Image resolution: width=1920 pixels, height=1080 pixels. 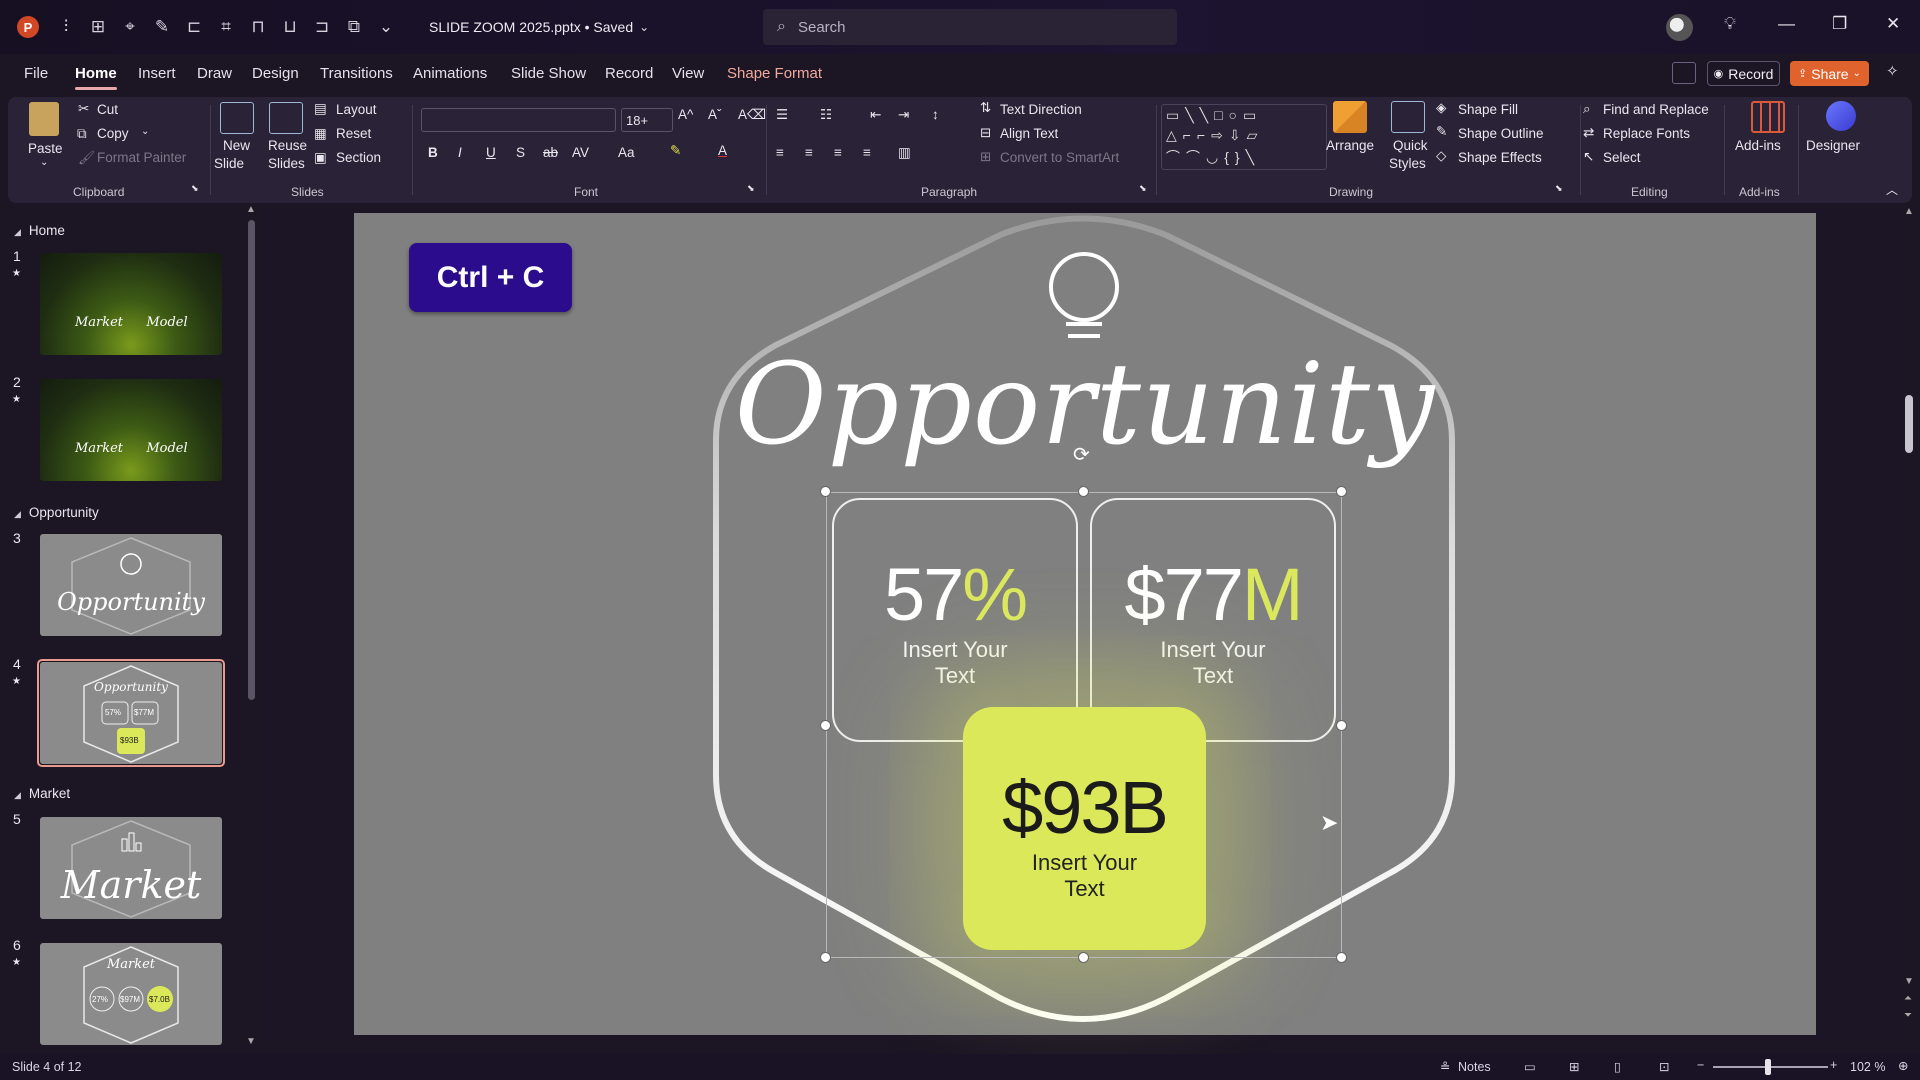 What do you see at coordinates (518, 120) in the screenshot?
I see `font-name-combobox` at bounding box center [518, 120].